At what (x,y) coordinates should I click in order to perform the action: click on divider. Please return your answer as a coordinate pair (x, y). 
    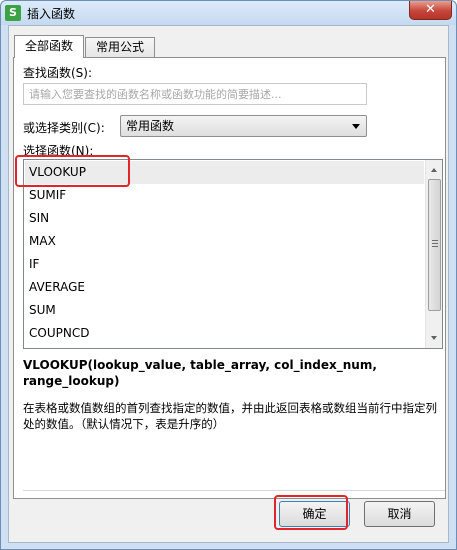
    Looking at the image, I should click on (234, 490).